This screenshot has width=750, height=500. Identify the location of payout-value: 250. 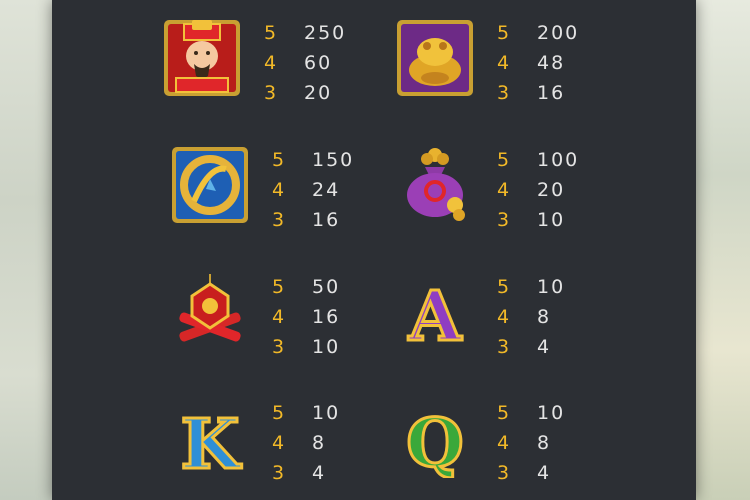
(325, 33).